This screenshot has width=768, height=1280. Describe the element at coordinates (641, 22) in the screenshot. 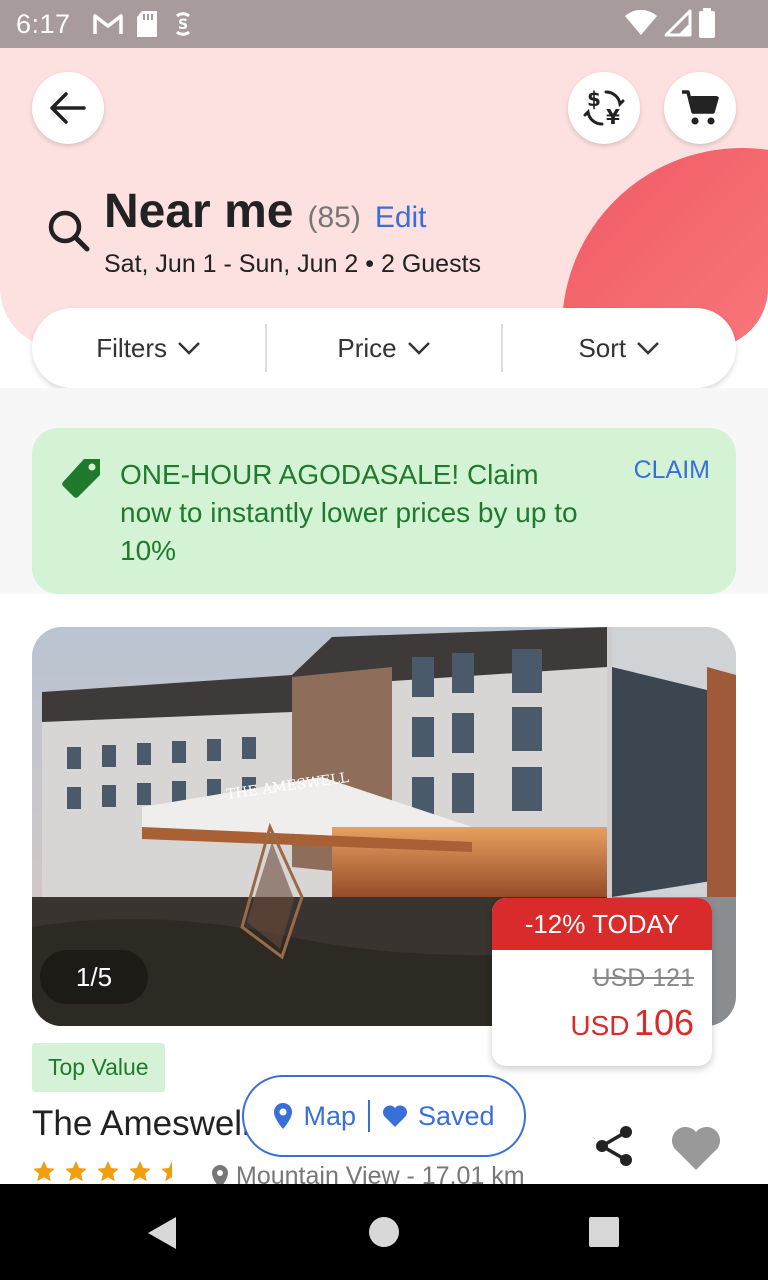

I see `wifi-icon` at that location.